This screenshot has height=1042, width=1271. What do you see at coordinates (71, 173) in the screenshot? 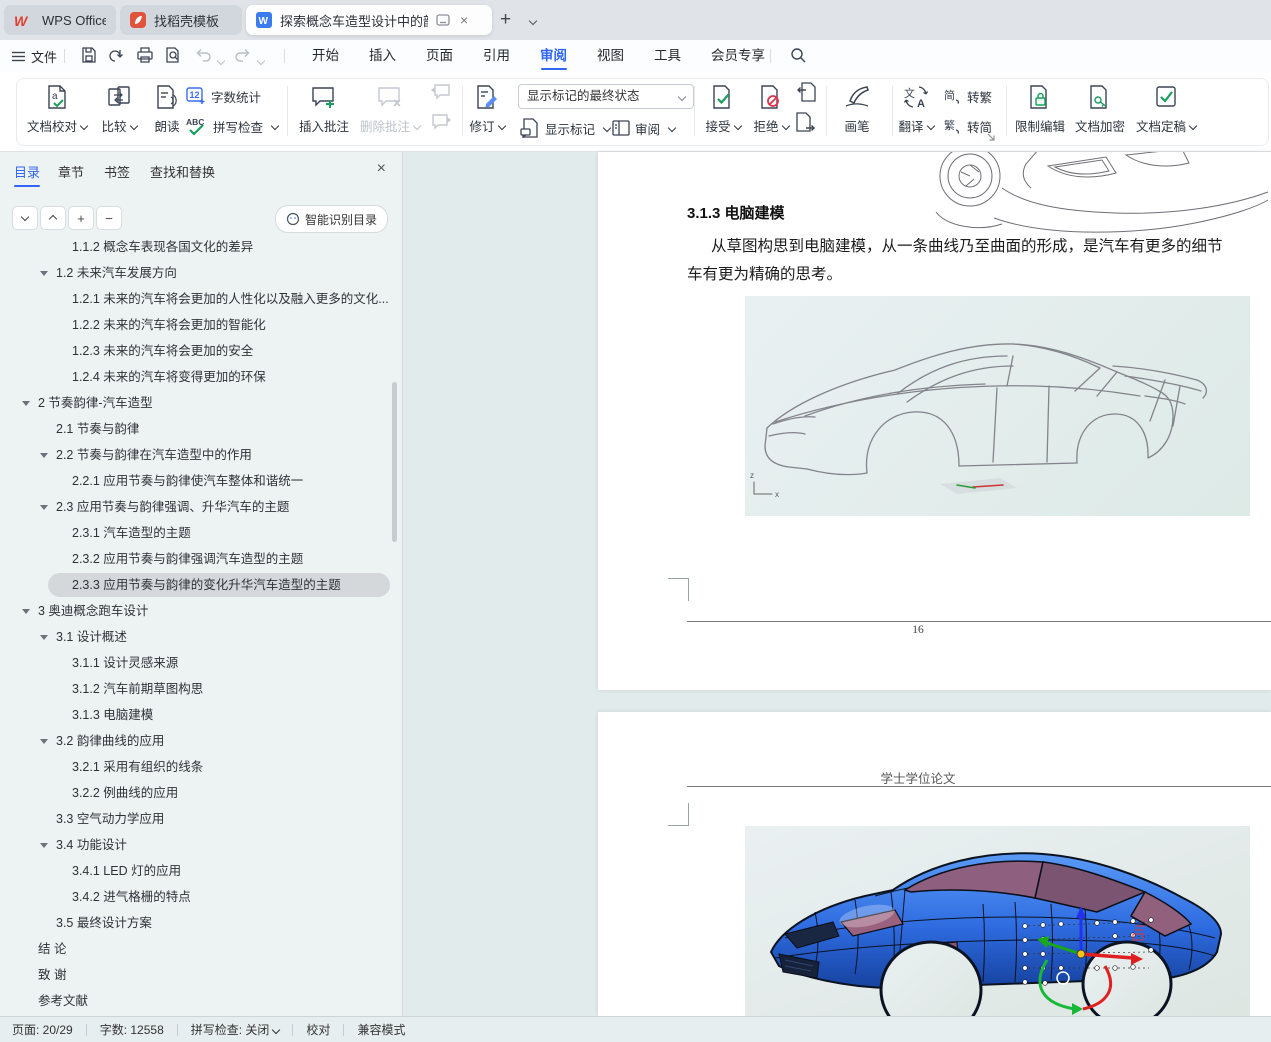
I see `pane-tab-1: 章节` at bounding box center [71, 173].